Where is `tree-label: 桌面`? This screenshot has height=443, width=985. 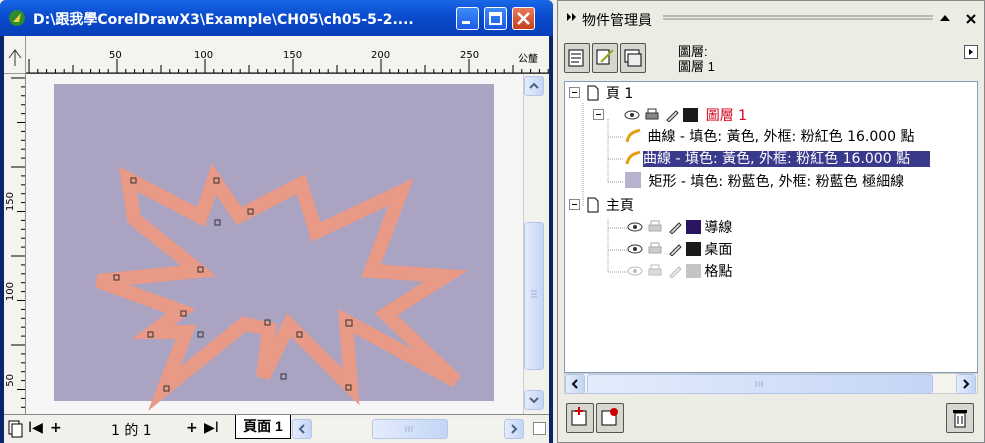 tree-label: 桌面 is located at coordinates (718, 250).